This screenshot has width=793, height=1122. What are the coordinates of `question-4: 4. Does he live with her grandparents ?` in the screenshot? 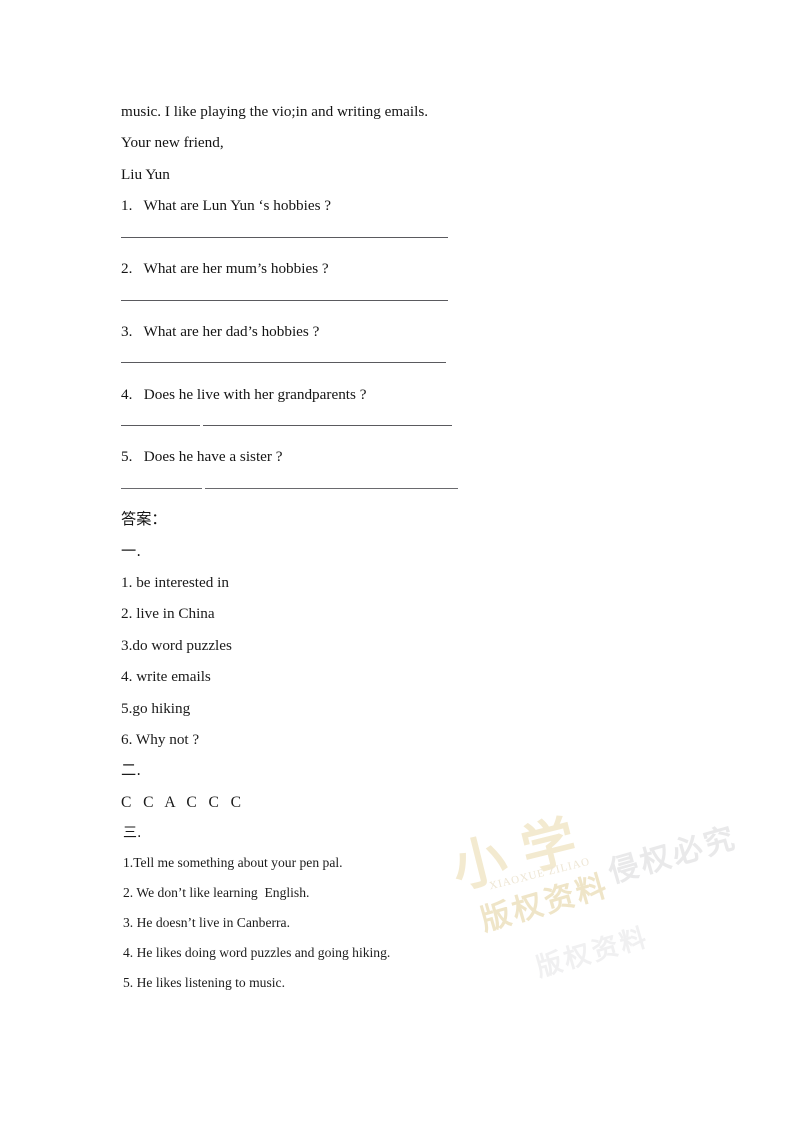 It's located at (244, 394).